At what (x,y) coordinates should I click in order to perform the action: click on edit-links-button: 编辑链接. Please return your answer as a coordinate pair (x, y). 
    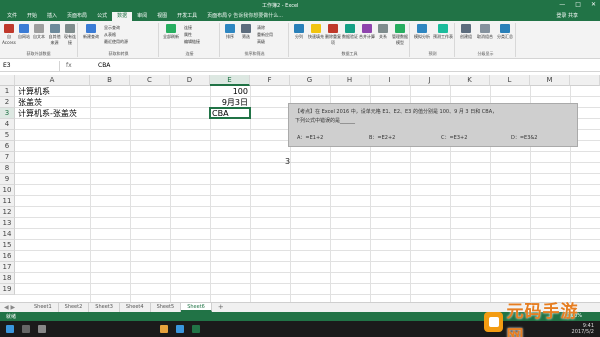
    Looking at the image, I should click on (192, 42).